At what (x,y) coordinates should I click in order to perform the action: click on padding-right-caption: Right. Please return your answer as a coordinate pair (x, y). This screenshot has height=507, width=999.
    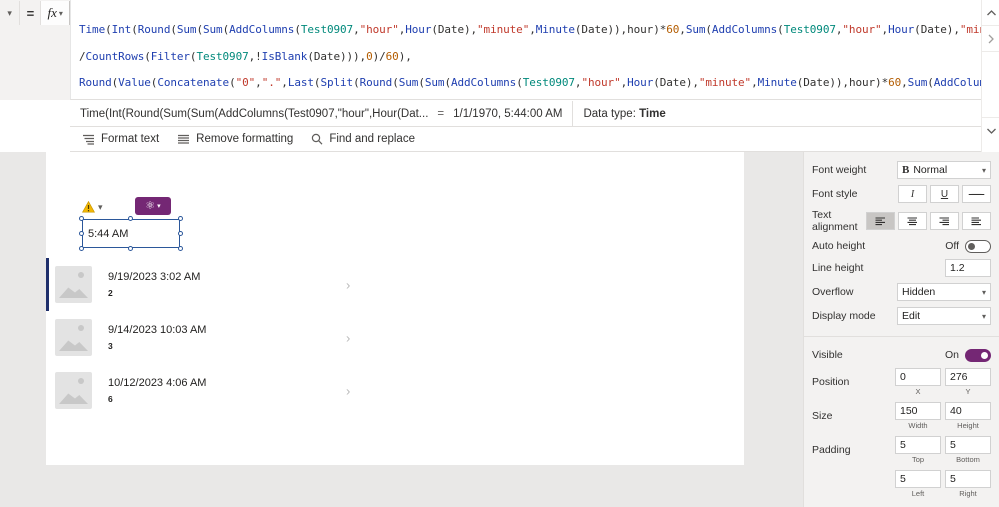
    Looking at the image, I should click on (968, 493).